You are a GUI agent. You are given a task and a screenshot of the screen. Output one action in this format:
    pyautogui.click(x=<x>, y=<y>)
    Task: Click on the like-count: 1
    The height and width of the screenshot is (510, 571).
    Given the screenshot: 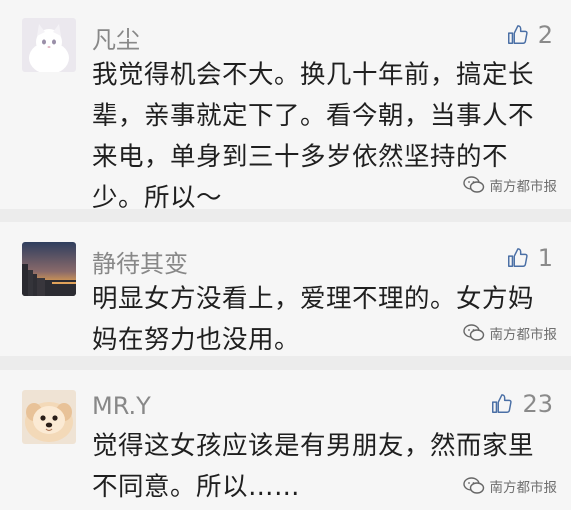 What is the action you would take?
    pyautogui.click(x=545, y=258)
    